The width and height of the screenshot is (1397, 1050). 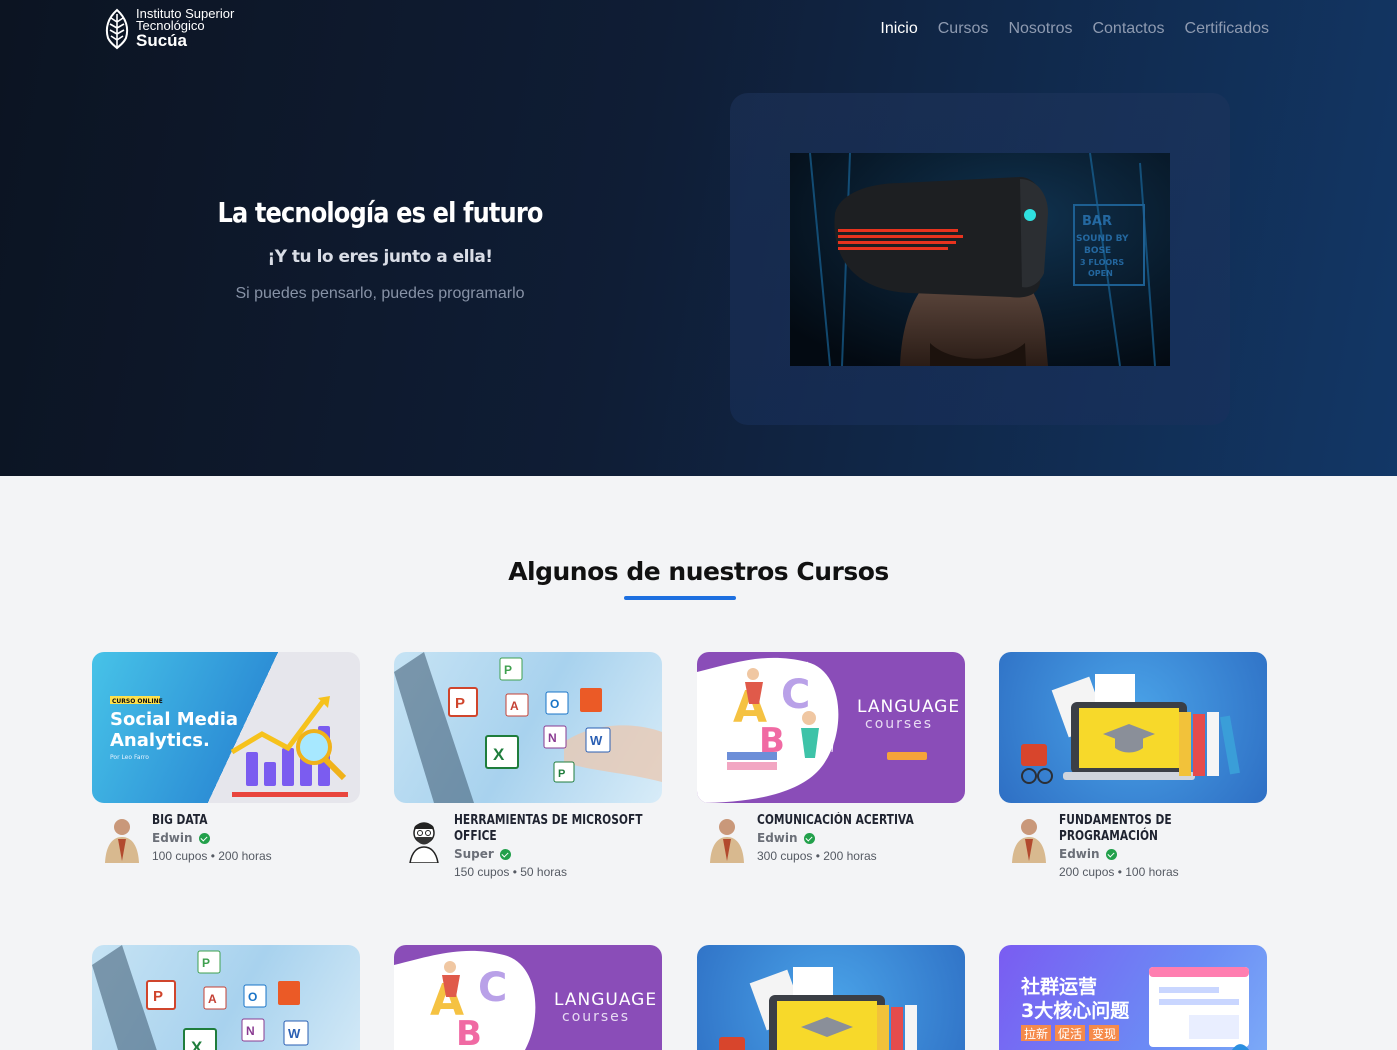 I want to click on nav-link-nosotros: Nosotros, so click(x=1040, y=29).